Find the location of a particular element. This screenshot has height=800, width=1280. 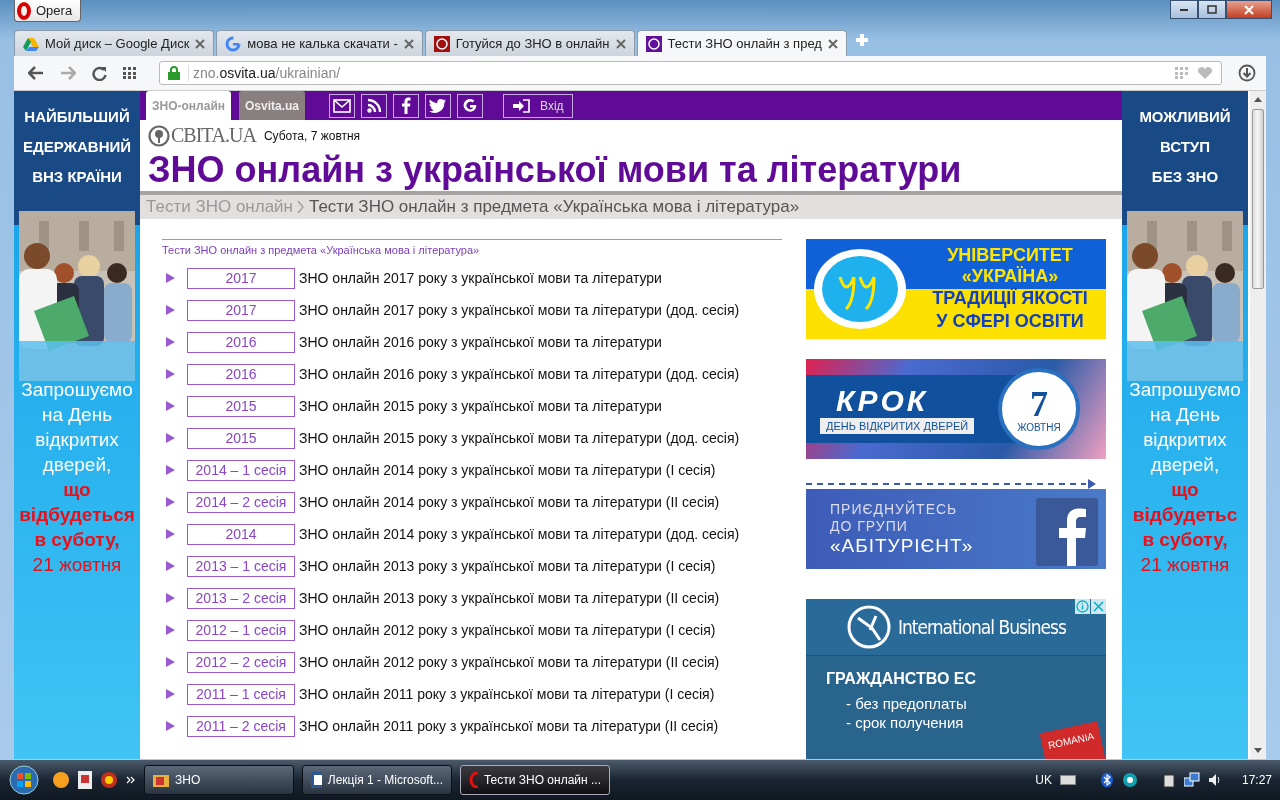

folder-icon is located at coordinates (161, 780).